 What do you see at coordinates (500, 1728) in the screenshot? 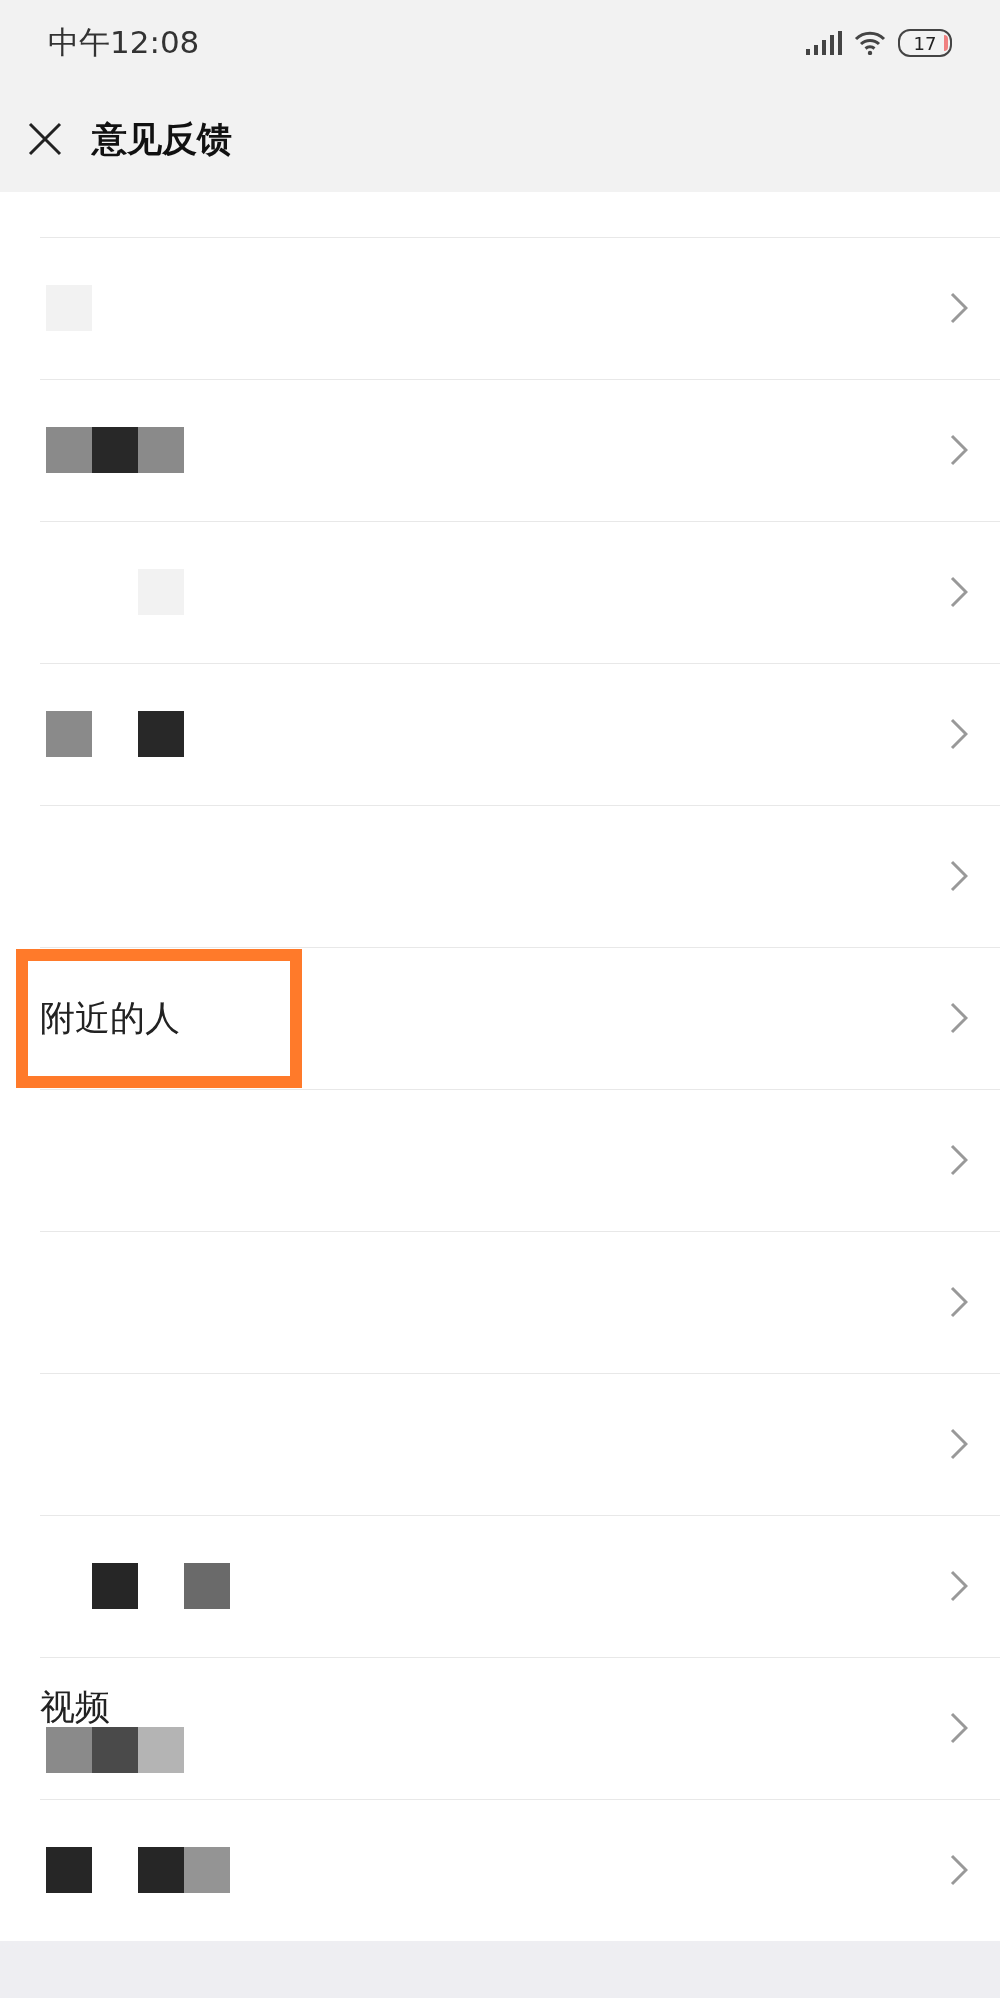
I see `feedback-category-row: 视频` at bounding box center [500, 1728].